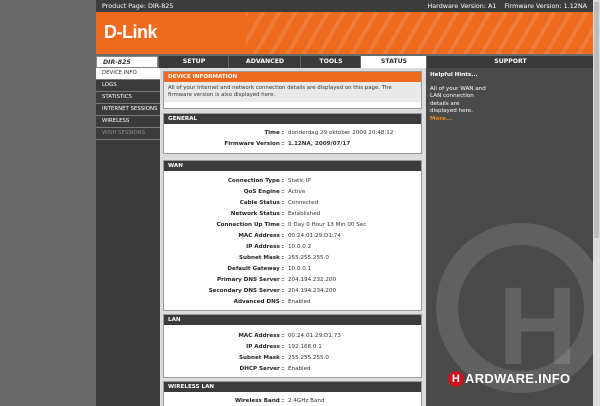  Describe the element at coordinates (518, 379) in the screenshot. I see `brand-text: ARDWARE.INFO` at that location.